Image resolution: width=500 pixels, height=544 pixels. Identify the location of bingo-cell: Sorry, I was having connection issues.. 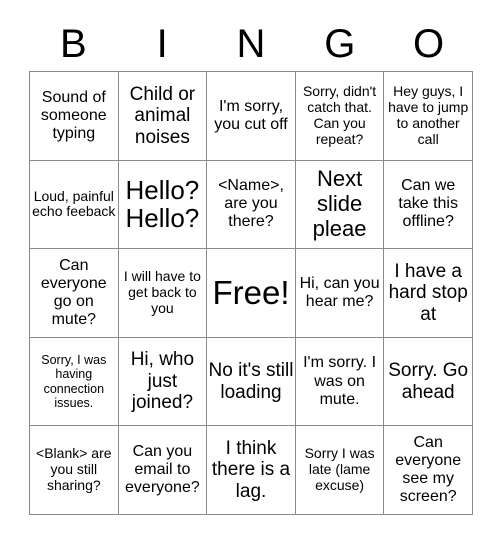
(74, 382).